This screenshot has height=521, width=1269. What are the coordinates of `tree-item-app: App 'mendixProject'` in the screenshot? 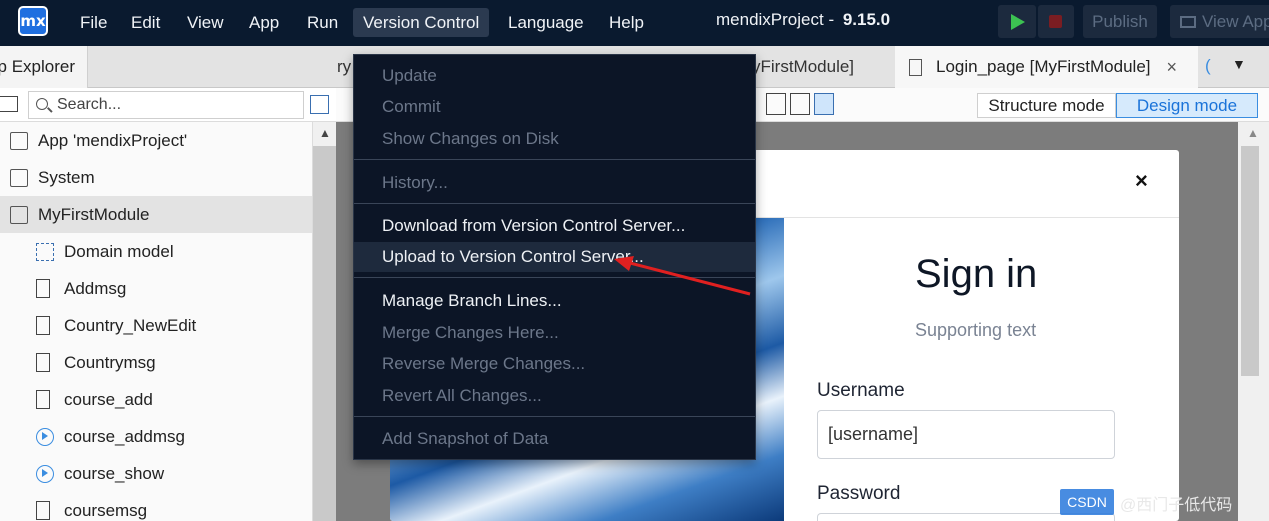 It's located at (156, 140).